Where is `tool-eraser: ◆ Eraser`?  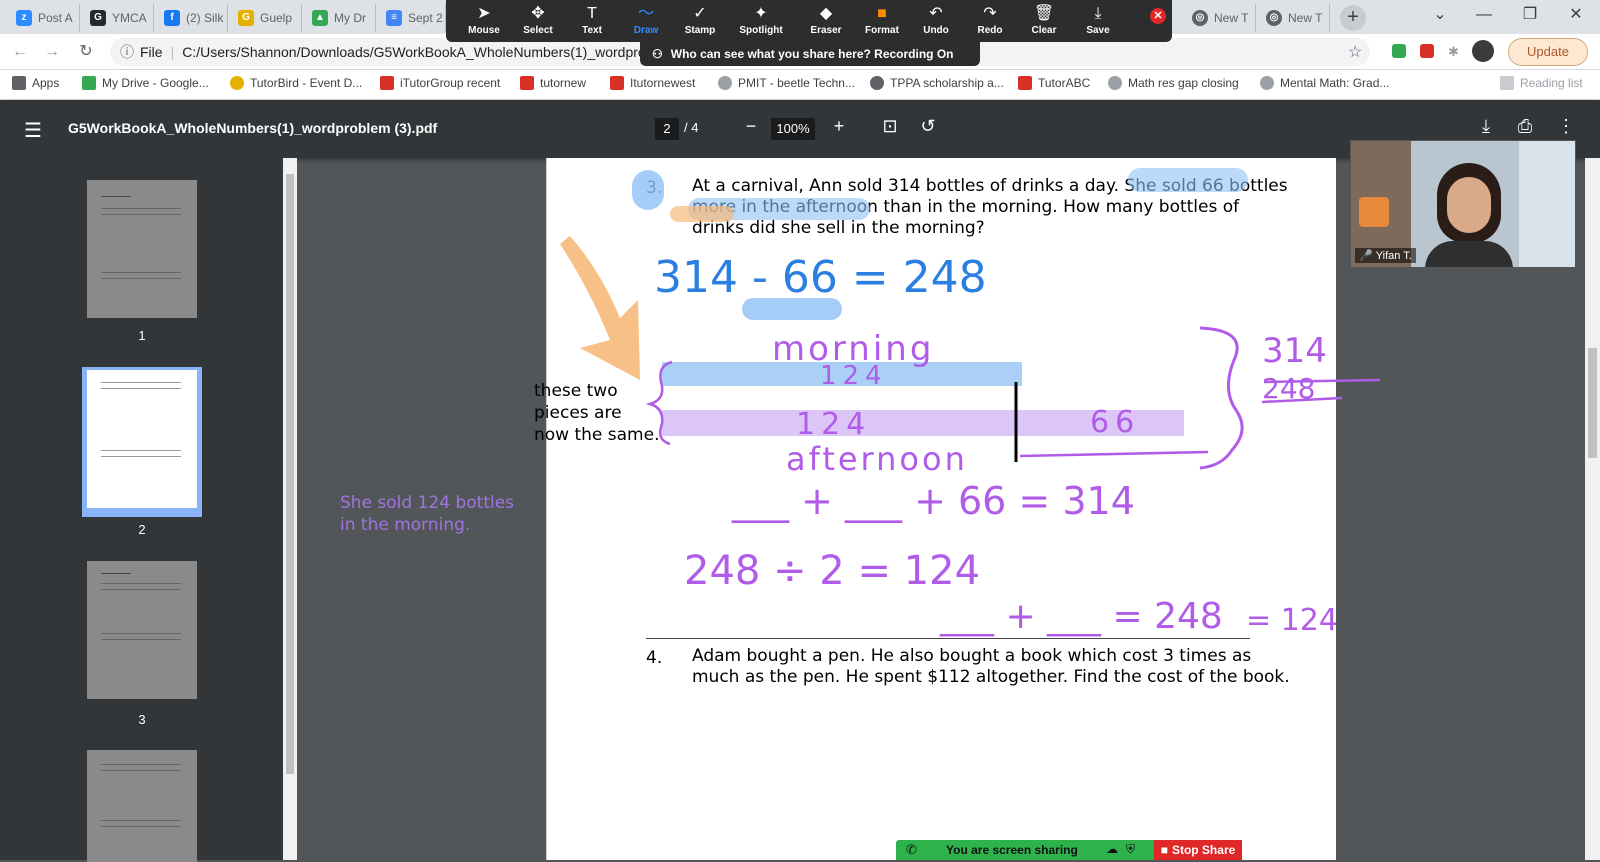
tool-eraser: ◆ Eraser is located at coordinates (826, 22).